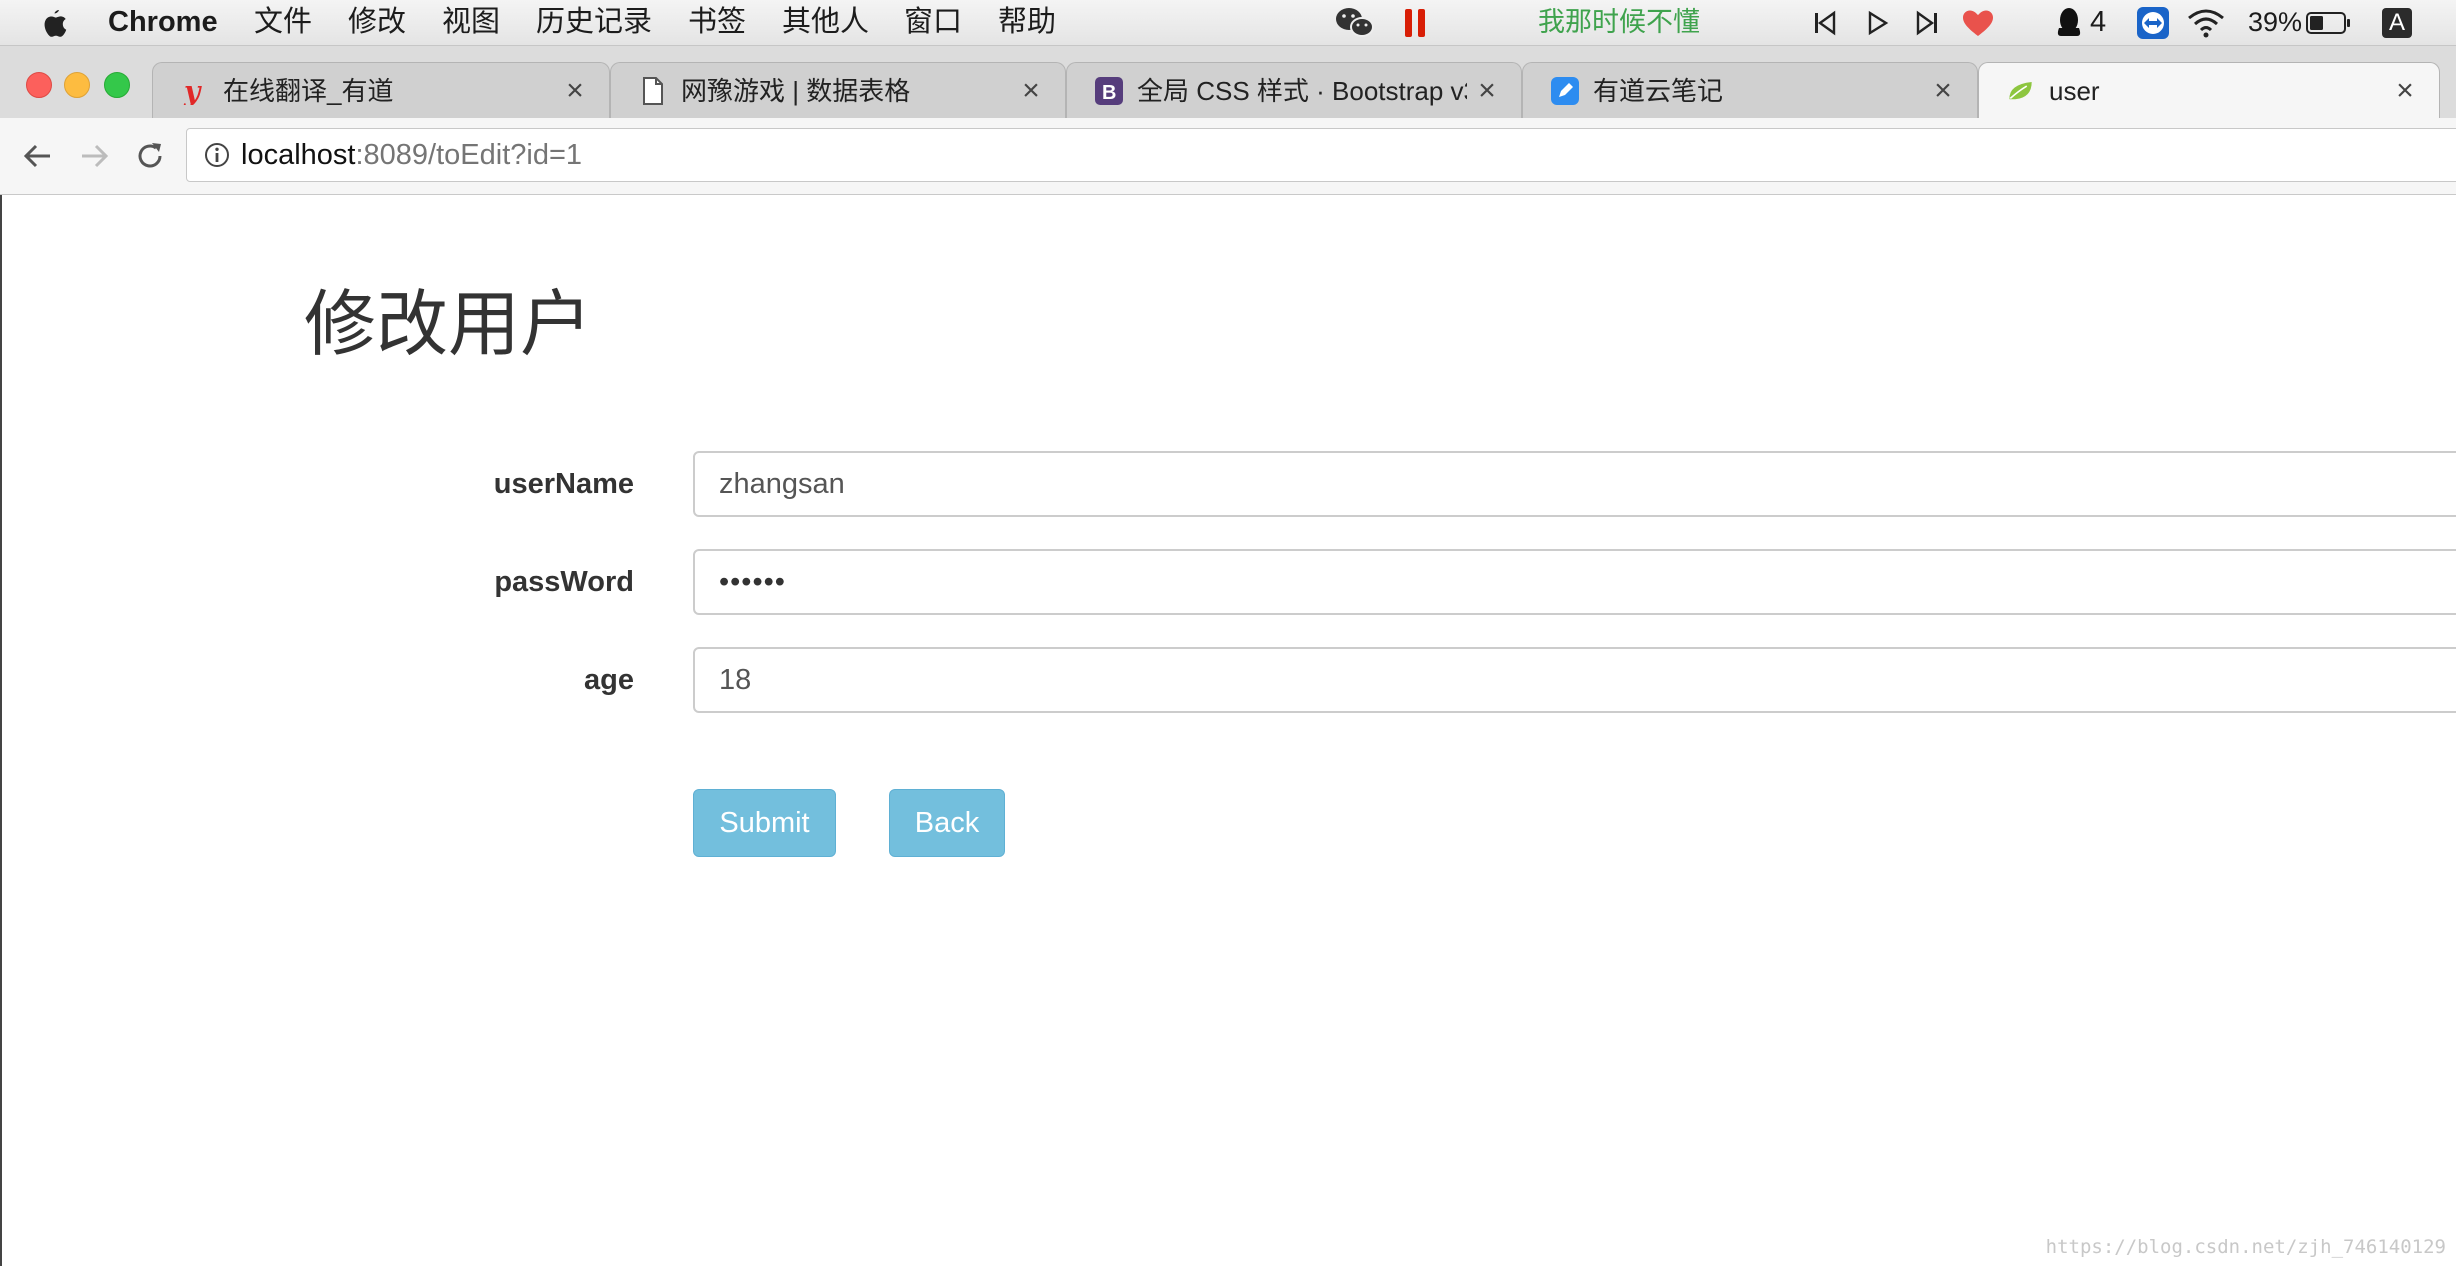  I want to click on menu-history: 历史记录, so click(594, 22).